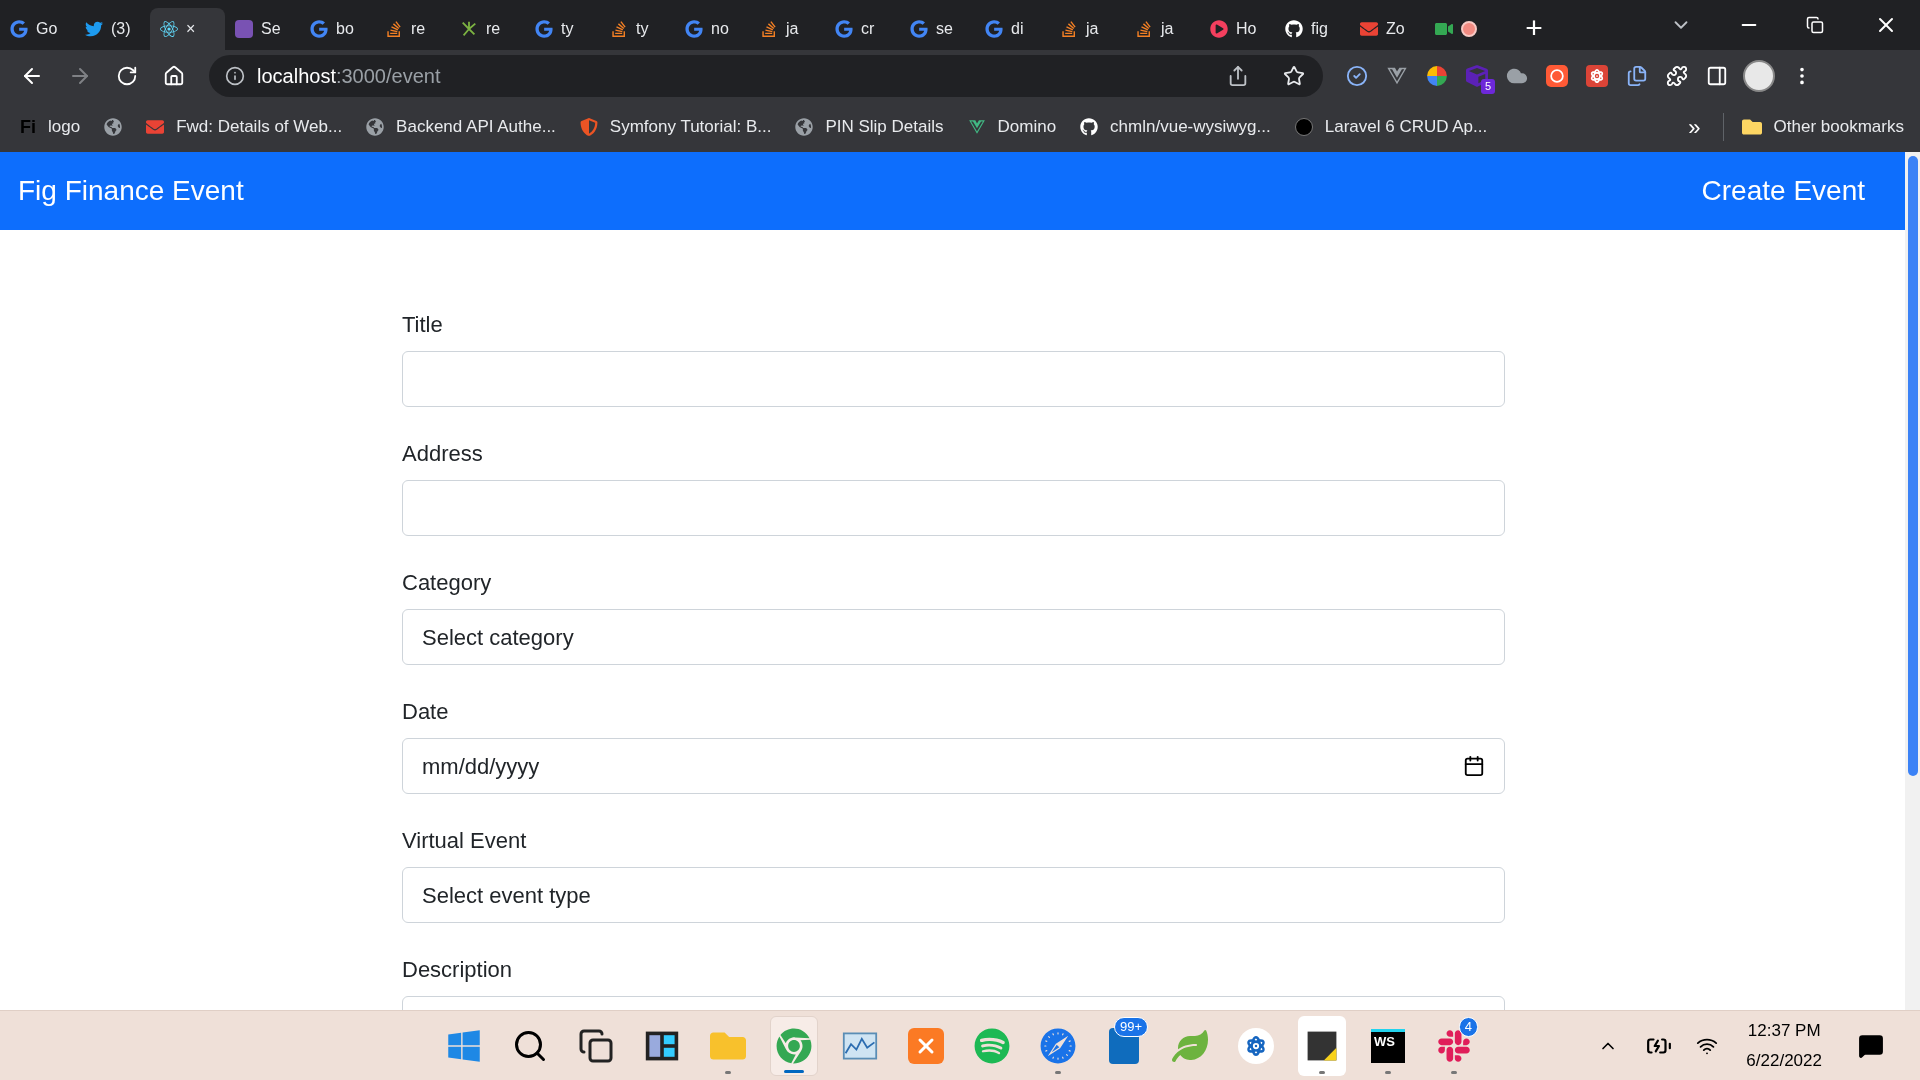 This screenshot has width=1920, height=1080. I want to click on taskbar-app: WS, so click(1388, 1045).